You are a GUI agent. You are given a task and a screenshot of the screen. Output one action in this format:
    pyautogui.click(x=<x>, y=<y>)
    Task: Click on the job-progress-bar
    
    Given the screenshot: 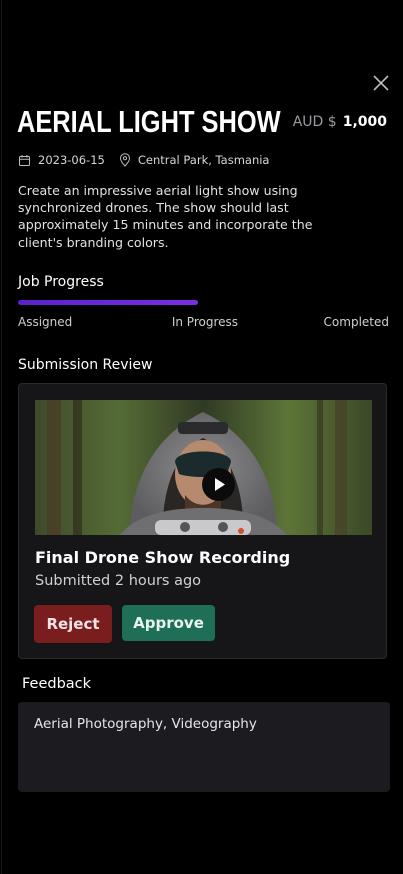 What is the action you would take?
    pyautogui.click(x=108, y=302)
    